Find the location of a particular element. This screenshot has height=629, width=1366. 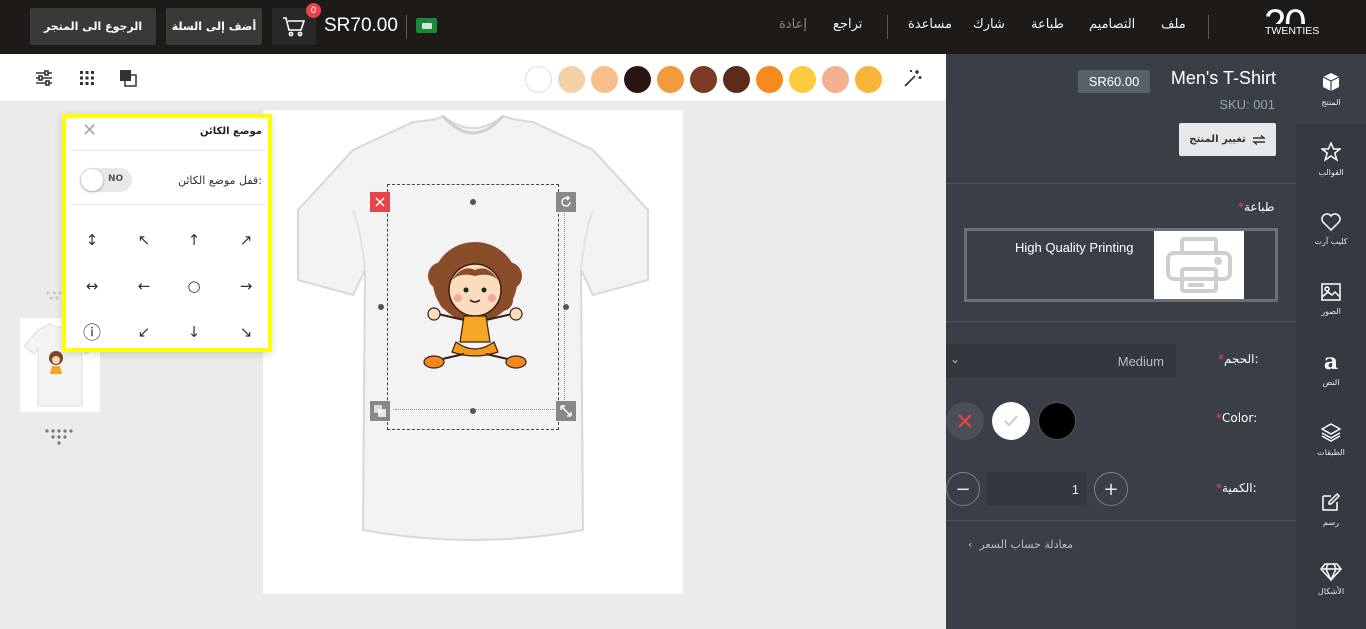

sidebar-item-product: المنتج is located at coordinates (1331, 89).